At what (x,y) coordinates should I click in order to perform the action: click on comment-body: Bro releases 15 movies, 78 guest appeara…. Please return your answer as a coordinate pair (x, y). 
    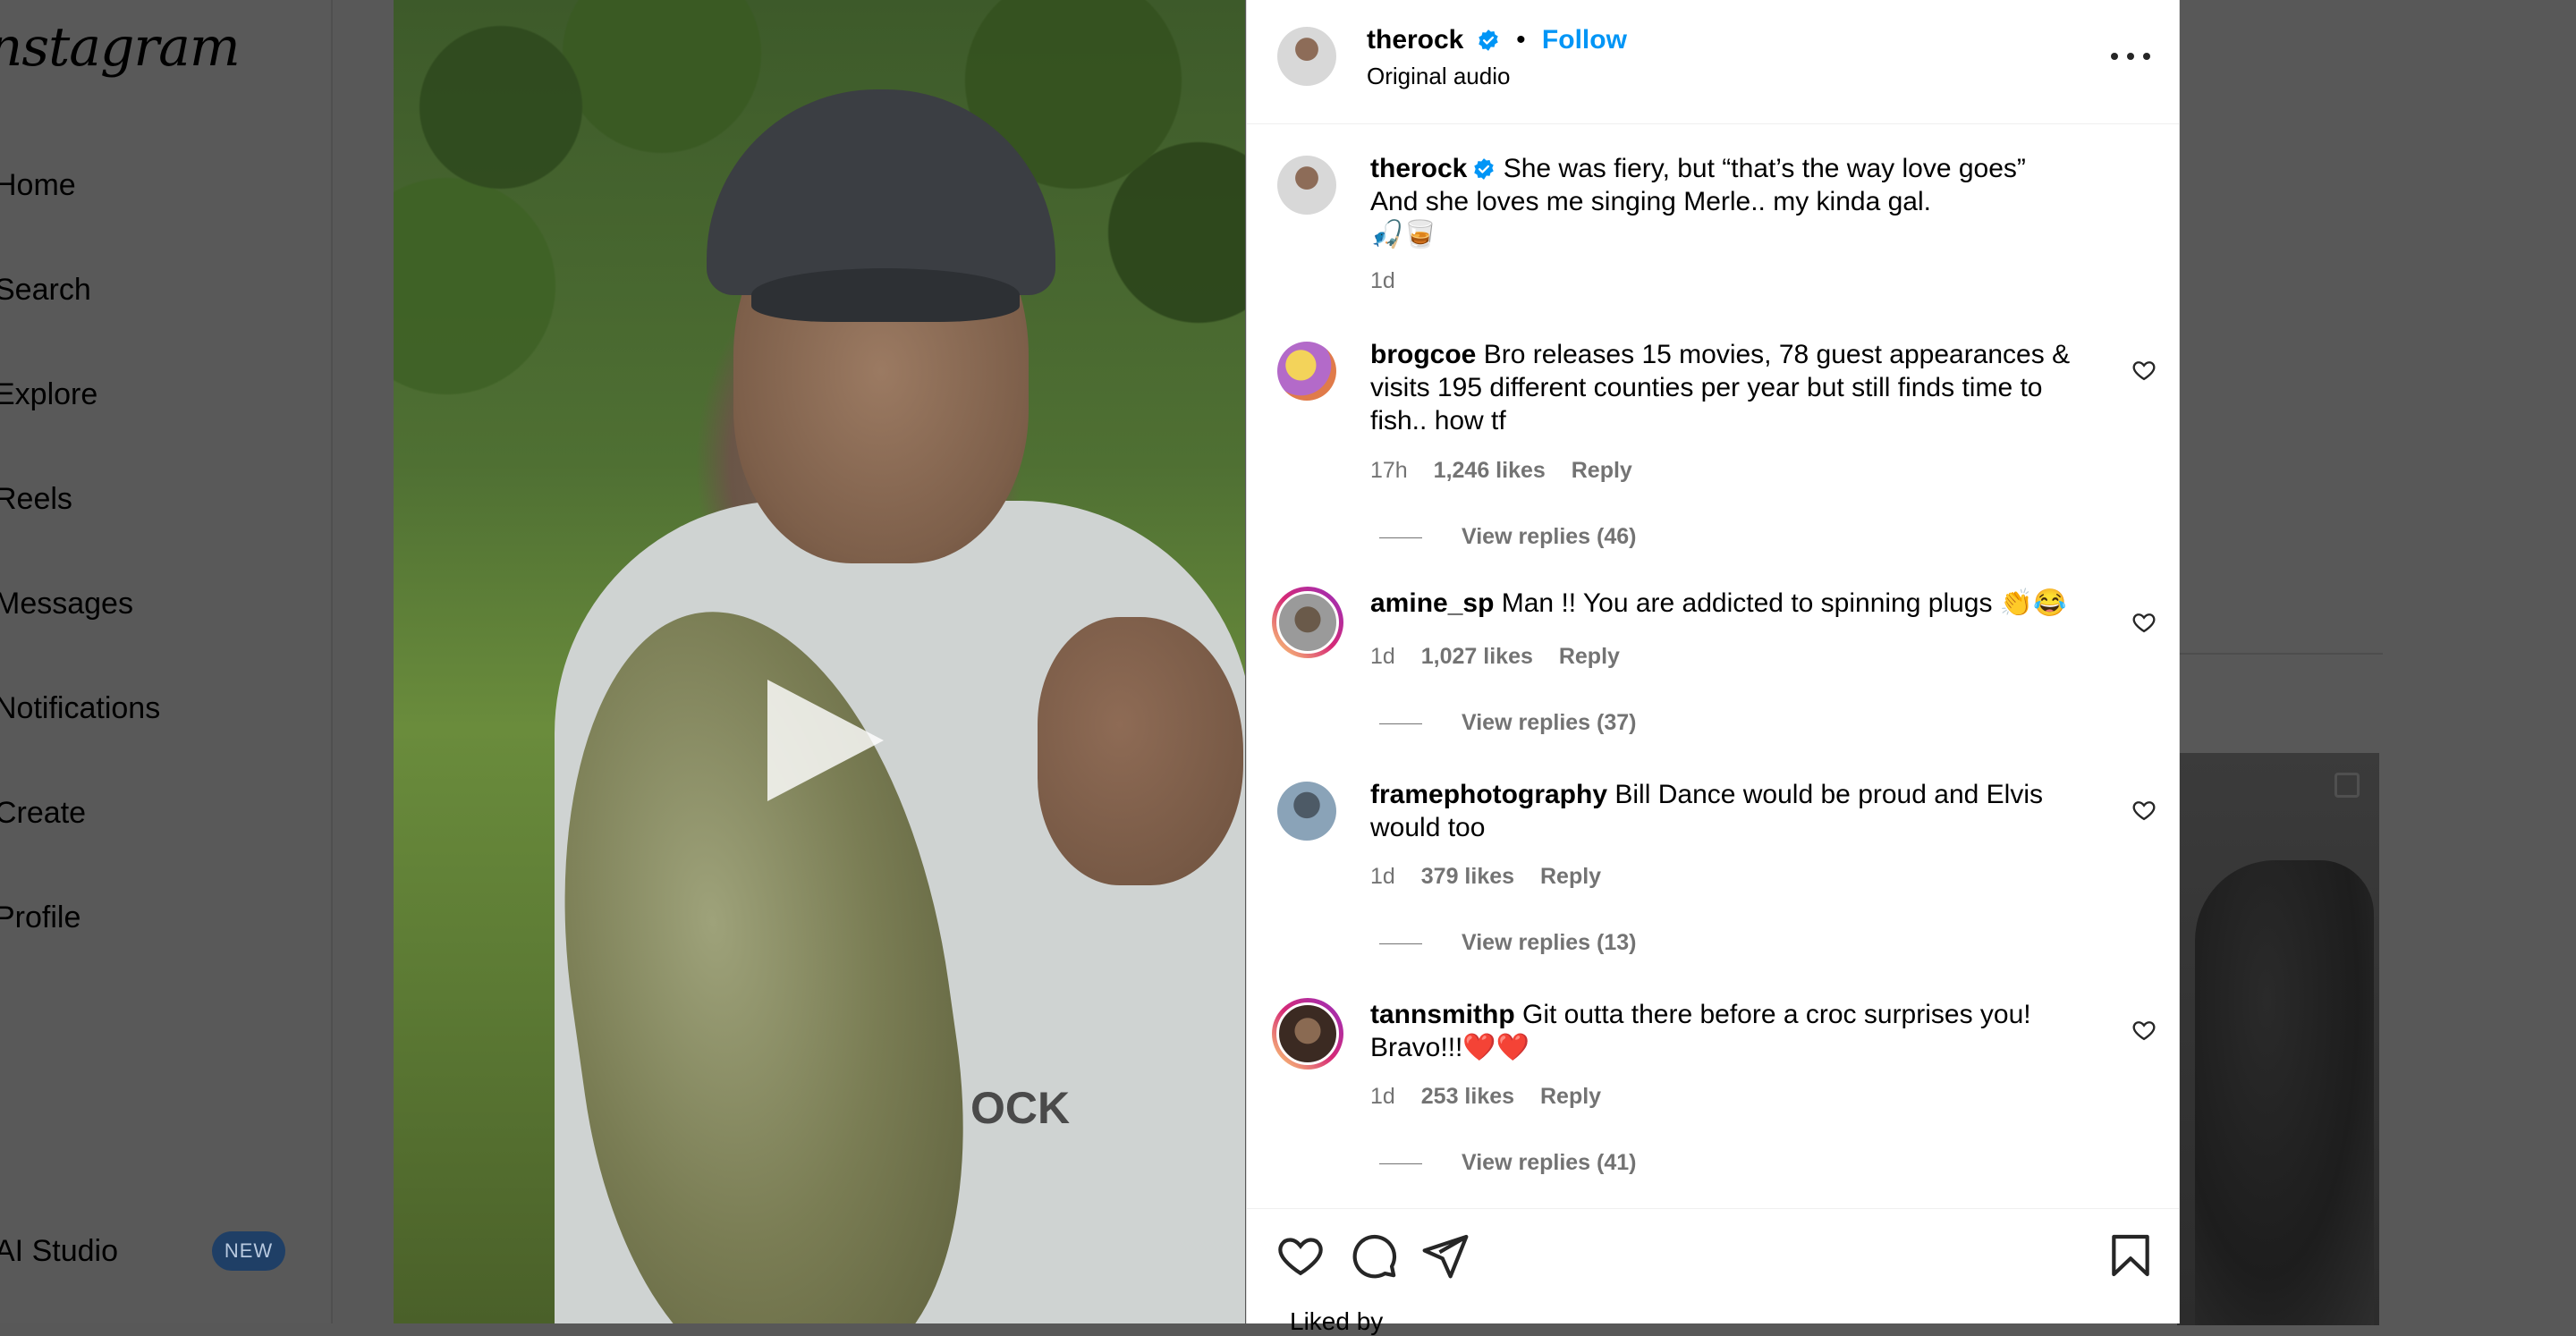
    Looking at the image, I should click on (1720, 388).